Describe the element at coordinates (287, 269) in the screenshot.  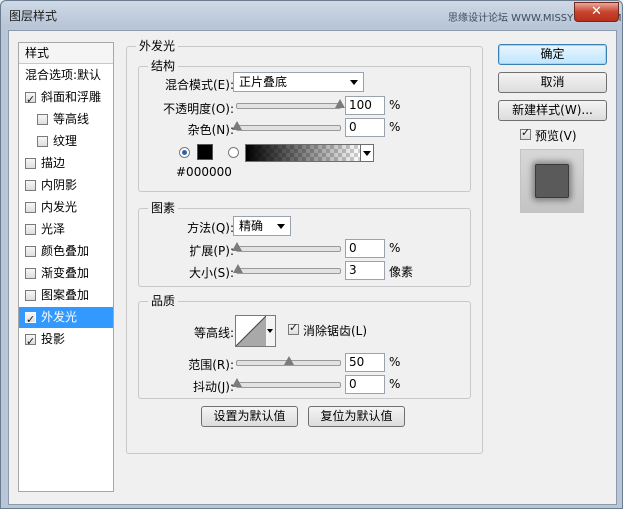
I see `size-slider` at that location.